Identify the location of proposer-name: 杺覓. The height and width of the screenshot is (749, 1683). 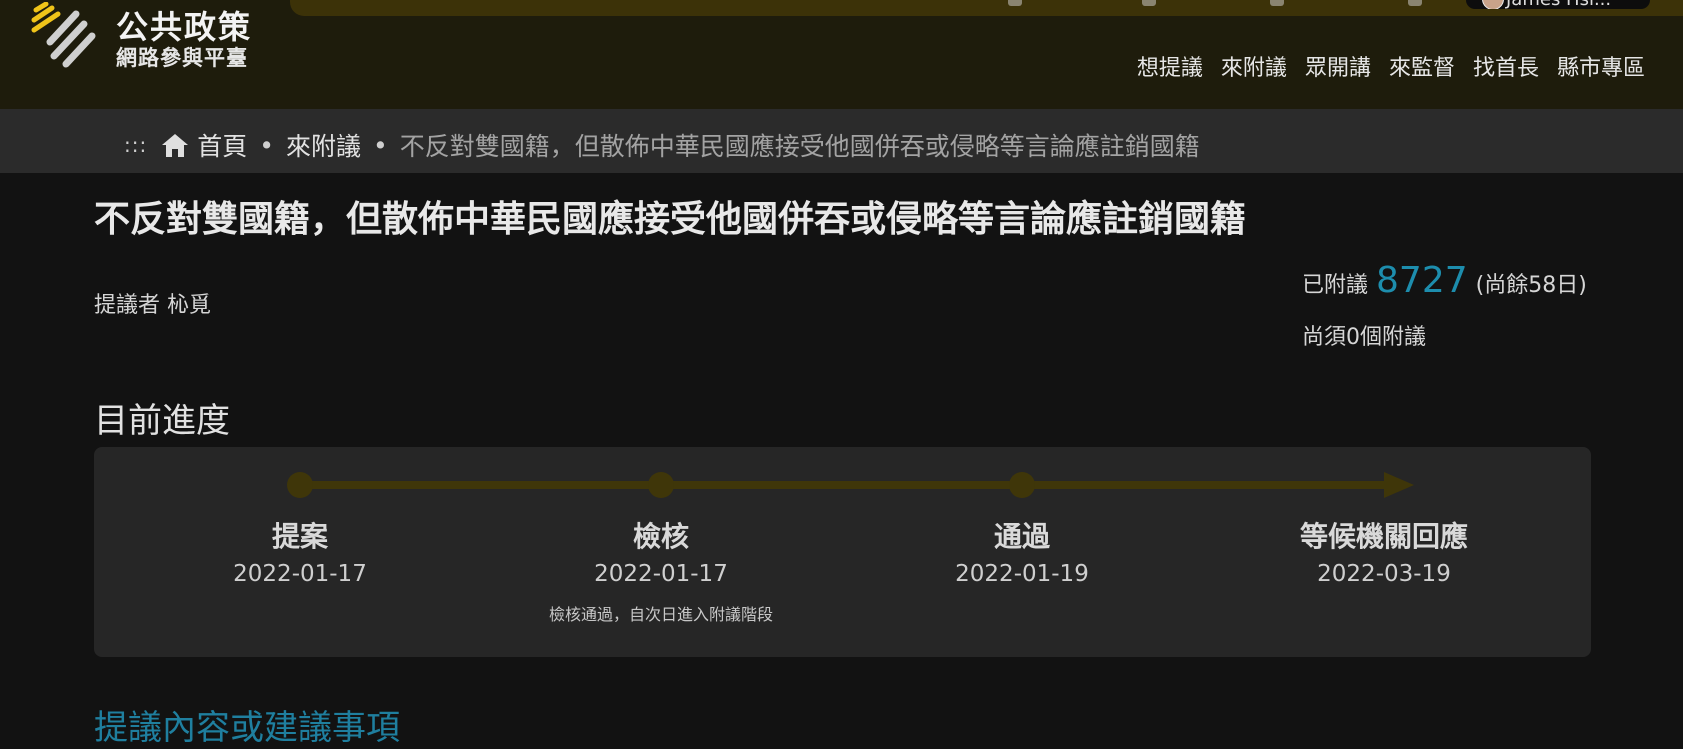
(189, 305).